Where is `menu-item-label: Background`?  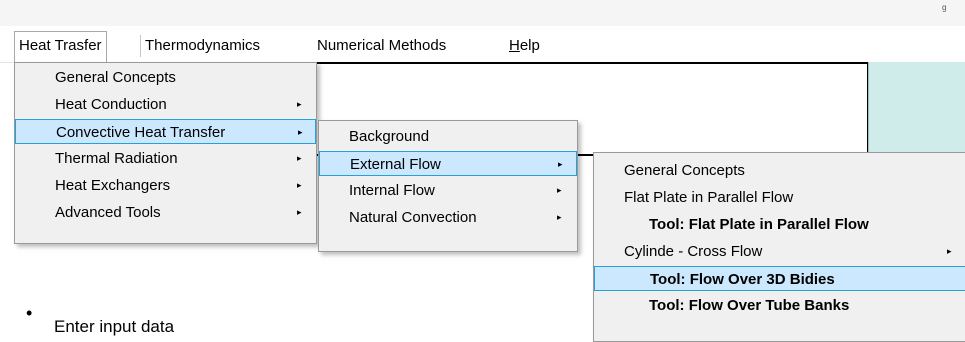 menu-item-label: Background is located at coordinates (389, 136).